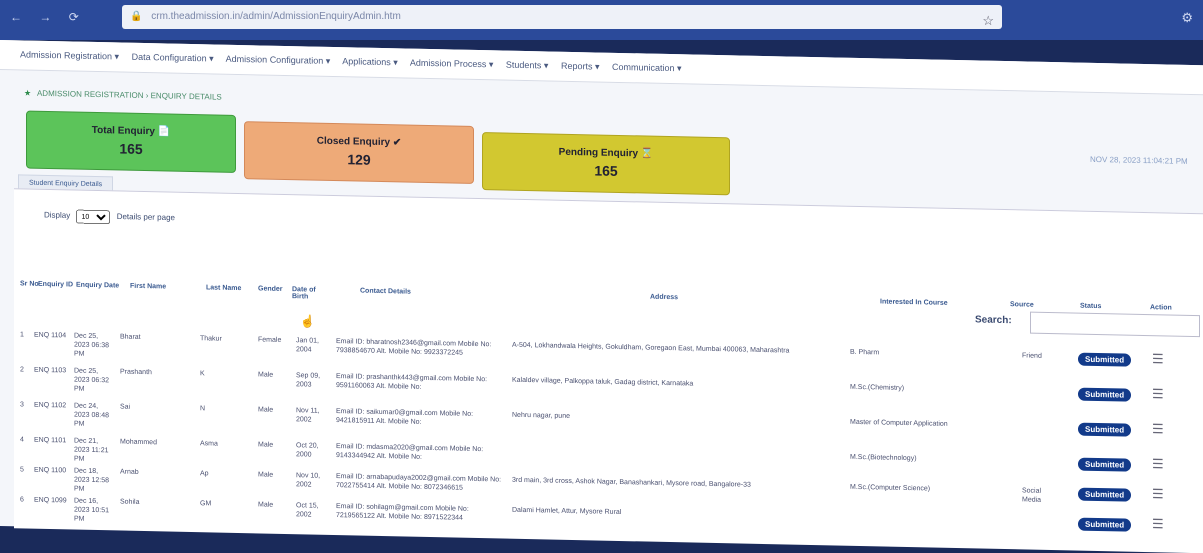 The width and height of the screenshot is (1203, 553). I want to click on row-source: Friend, so click(1032, 356).